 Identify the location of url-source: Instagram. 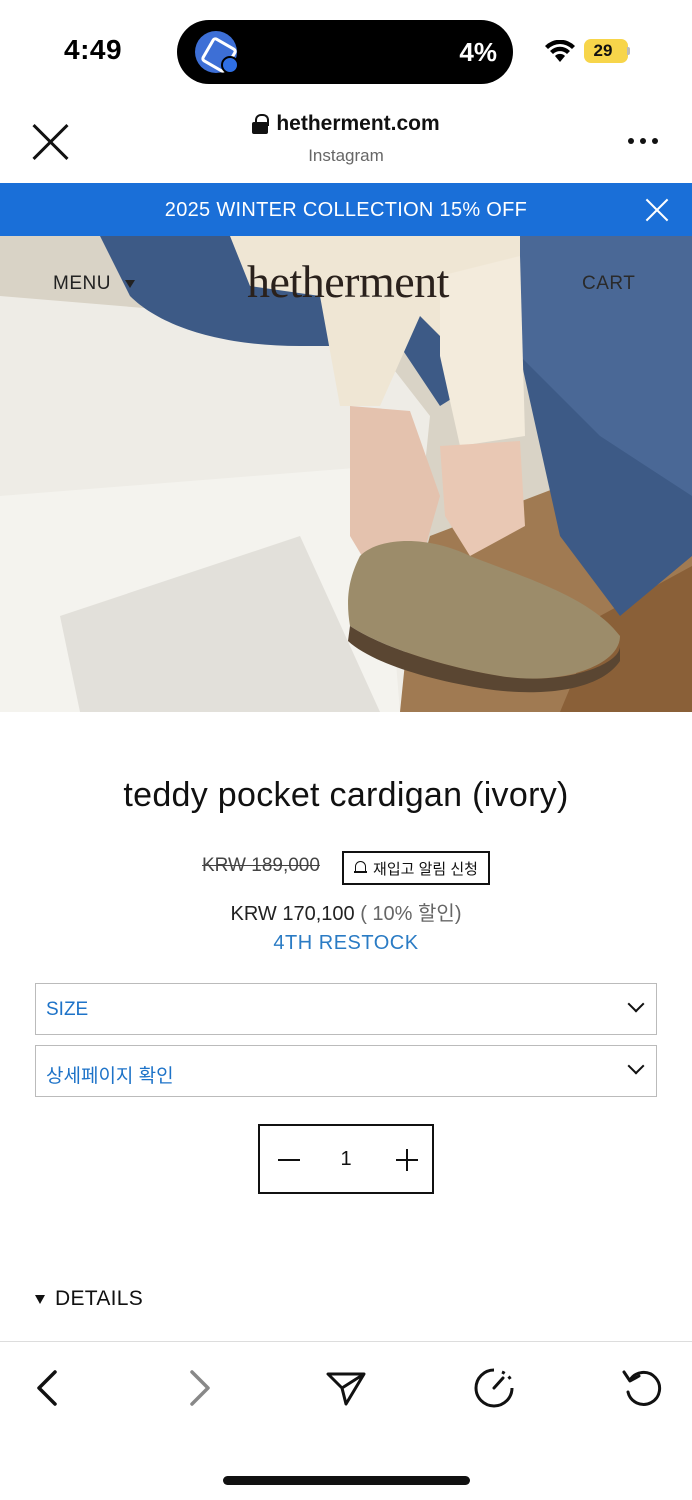
(346, 155).